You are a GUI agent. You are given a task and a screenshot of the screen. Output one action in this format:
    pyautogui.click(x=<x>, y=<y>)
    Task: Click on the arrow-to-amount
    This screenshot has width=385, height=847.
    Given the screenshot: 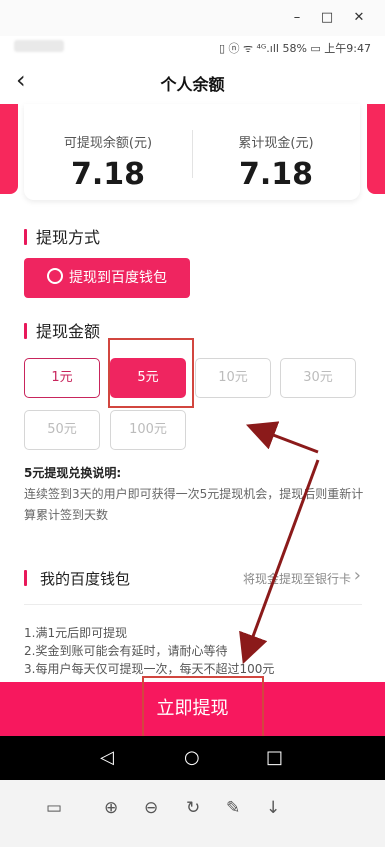 What is the action you would take?
    pyautogui.click(x=282, y=437)
    